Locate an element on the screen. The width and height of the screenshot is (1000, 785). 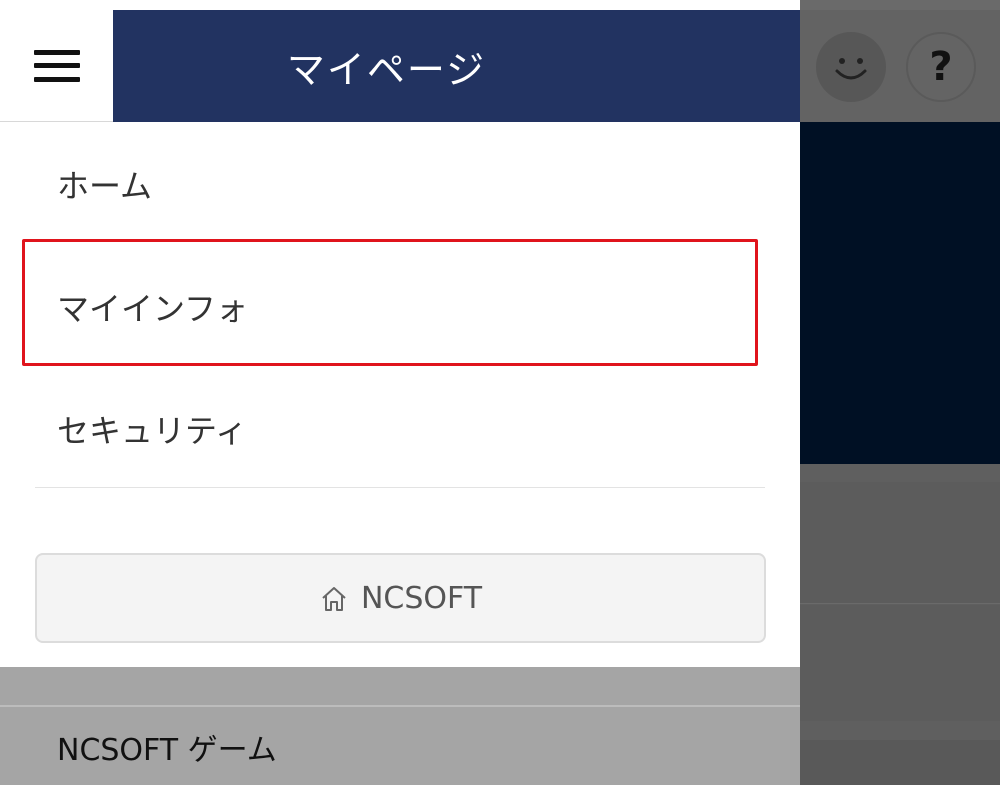
smiley-icon-graphic is located at coordinates (851, 69).